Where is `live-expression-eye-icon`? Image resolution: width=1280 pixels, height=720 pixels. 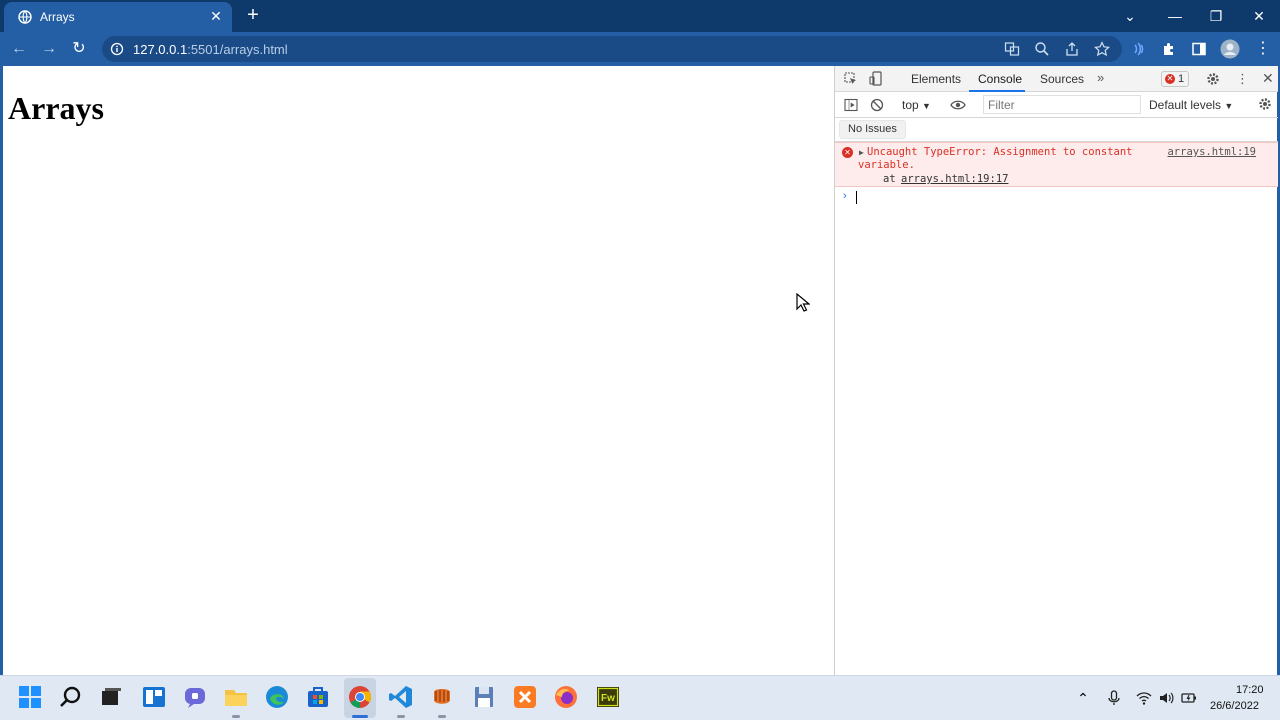
live-expression-eye-icon is located at coordinates (958, 105).